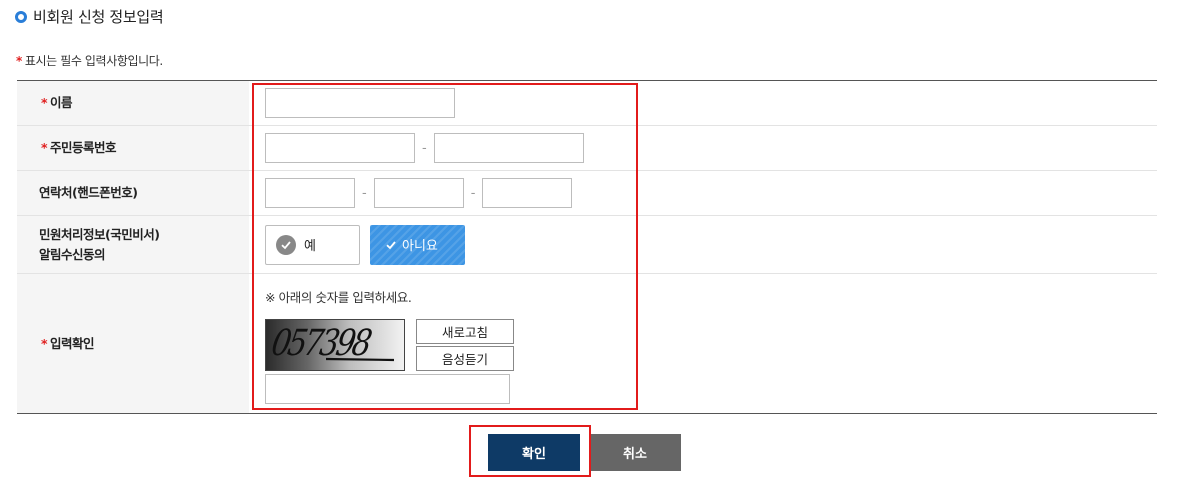 This screenshot has height=497, width=1190. Describe the element at coordinates (340, 148) in the screenshot. I see `resident-number-front-input` at that location.